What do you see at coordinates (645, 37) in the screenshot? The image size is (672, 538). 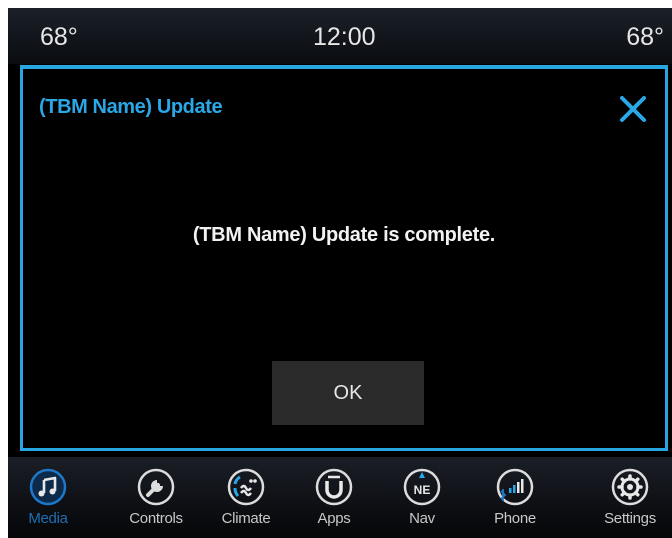 I see `passenger-temperature: 68°` at bounding box center [645, 37].